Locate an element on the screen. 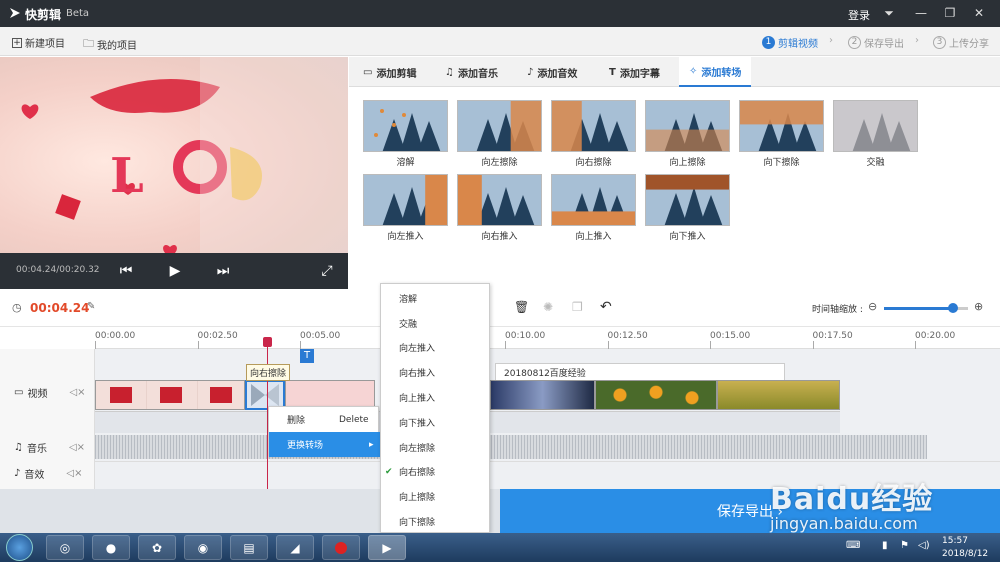  submenu-item: 向左擦除 is located at coordinates (436, 447).